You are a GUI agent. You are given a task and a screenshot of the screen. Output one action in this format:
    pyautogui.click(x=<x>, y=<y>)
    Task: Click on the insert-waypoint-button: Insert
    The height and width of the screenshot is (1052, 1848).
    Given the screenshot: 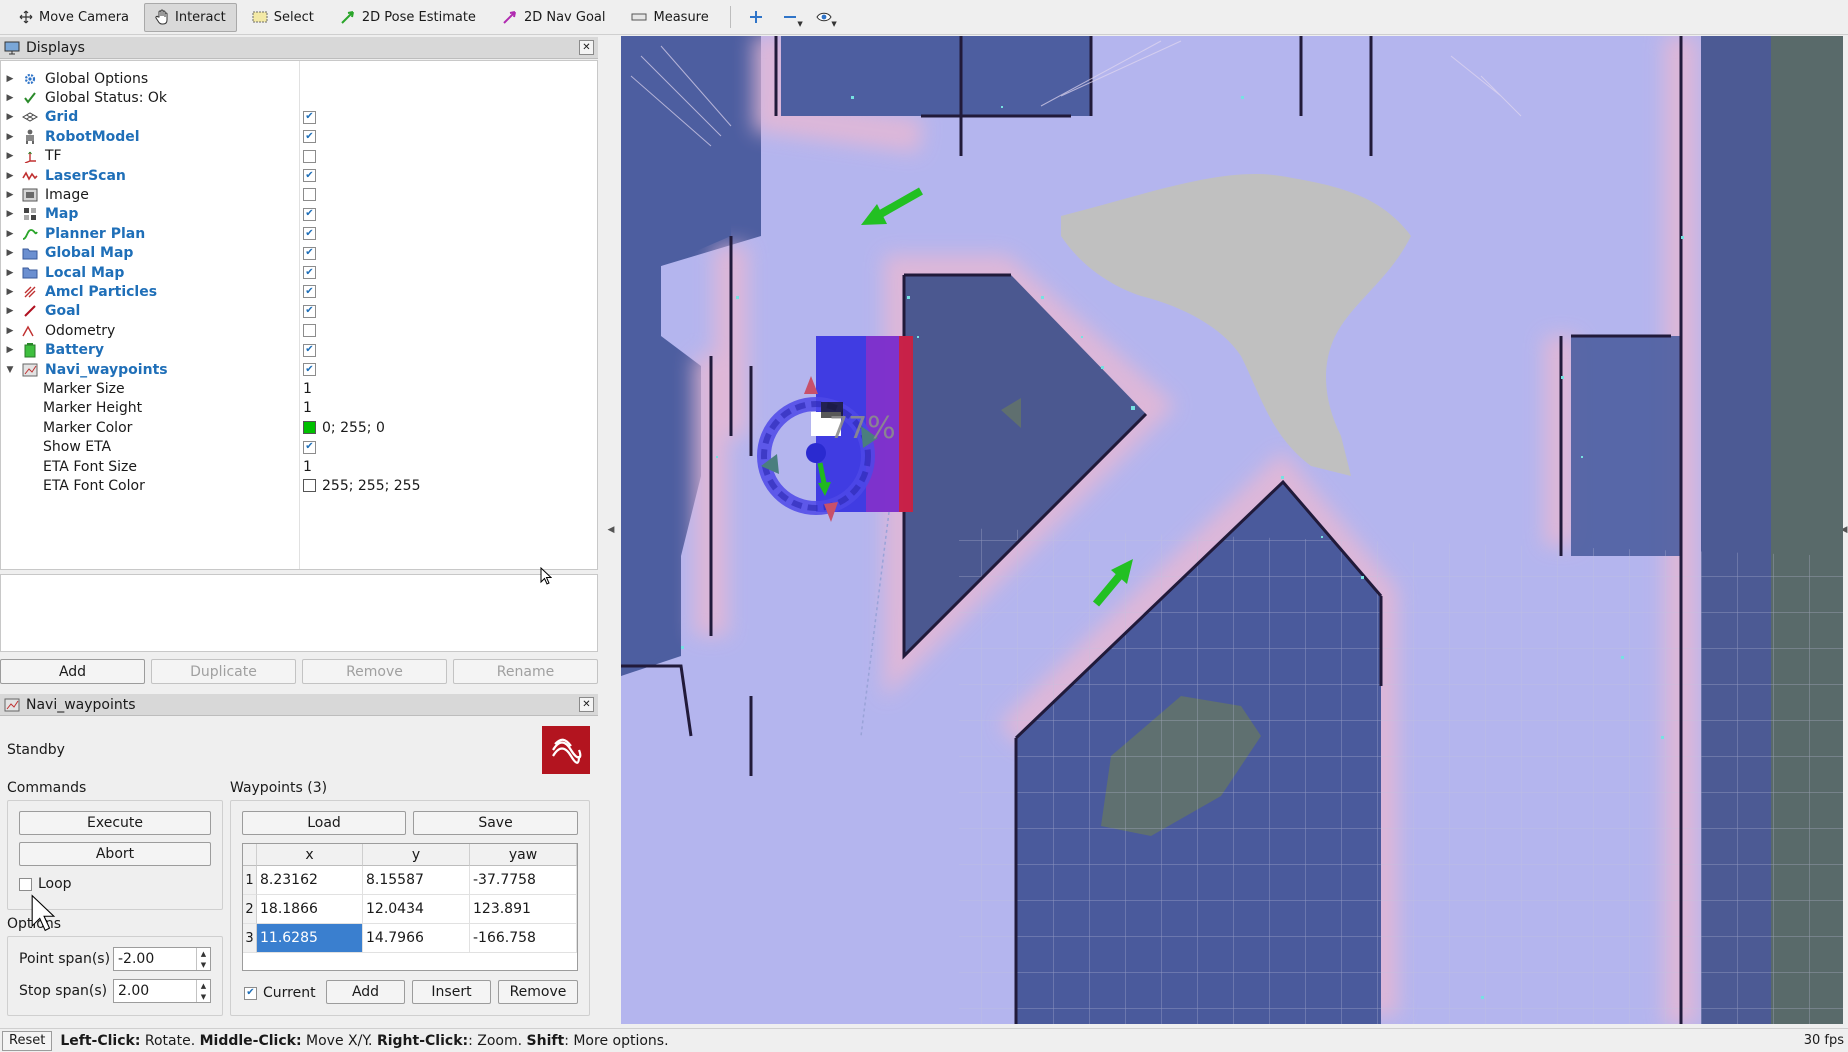 What is the action you would take?
    pyautogui.click(x=451, y=992)
    